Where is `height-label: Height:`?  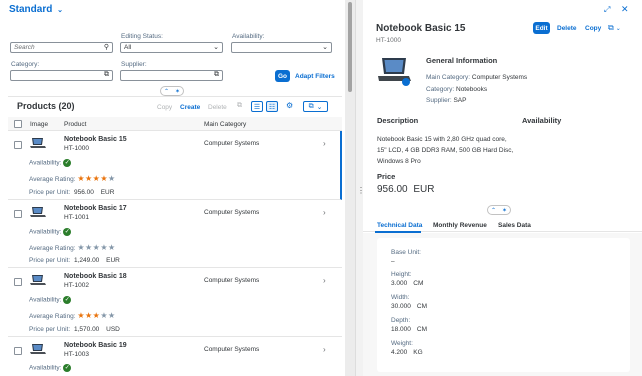 height-label: Height: is located at coordinates (401, 274).